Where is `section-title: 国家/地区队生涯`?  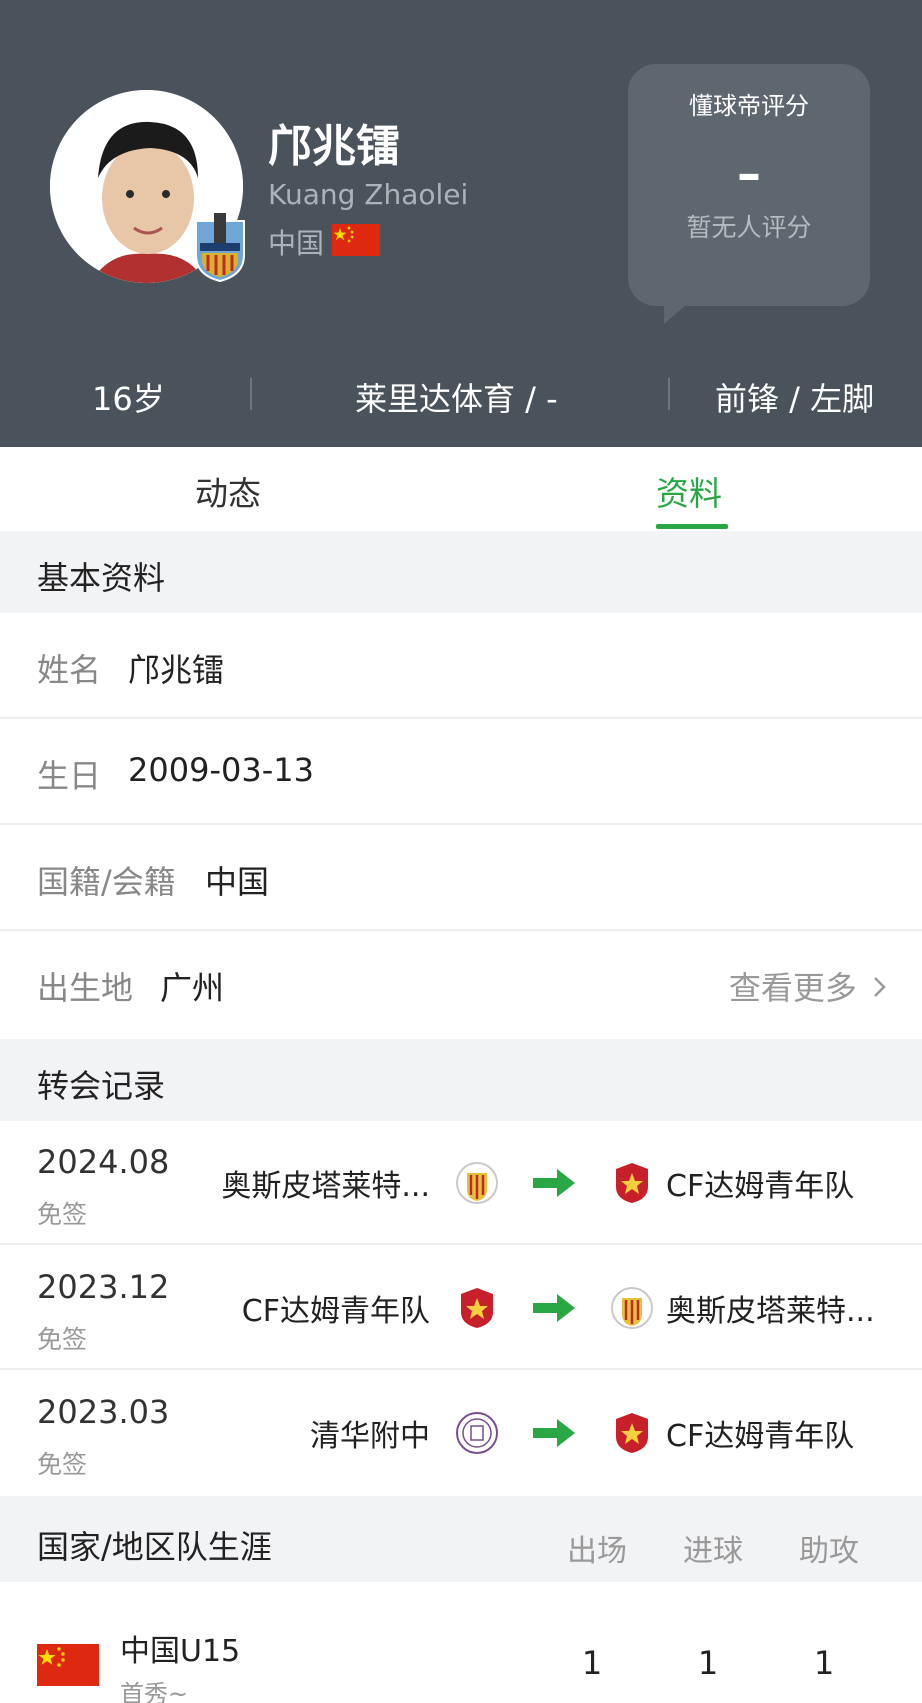
section-title: 国家/地区队生涯 is located at coordinates (154, 1547).